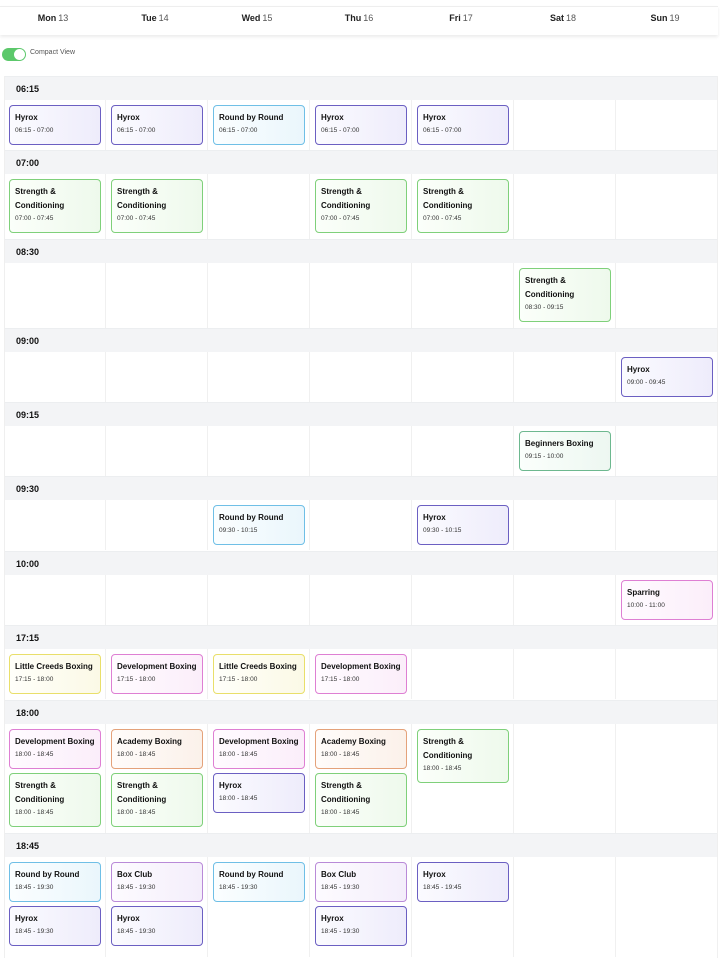 The height and width of the screenshot is (960, 720). I want to click on day-header-thu: Thu 16, so click(359, 18).